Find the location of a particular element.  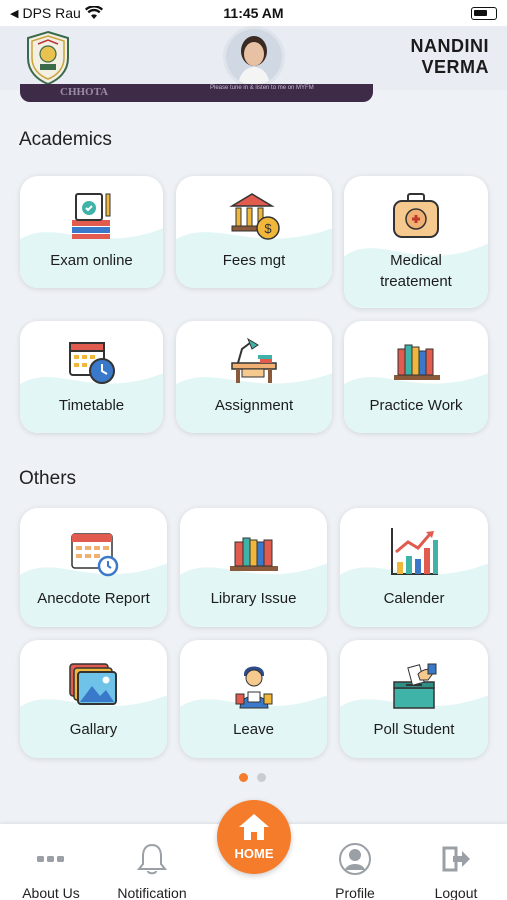

school-logo is located at coordinates (48, 58).